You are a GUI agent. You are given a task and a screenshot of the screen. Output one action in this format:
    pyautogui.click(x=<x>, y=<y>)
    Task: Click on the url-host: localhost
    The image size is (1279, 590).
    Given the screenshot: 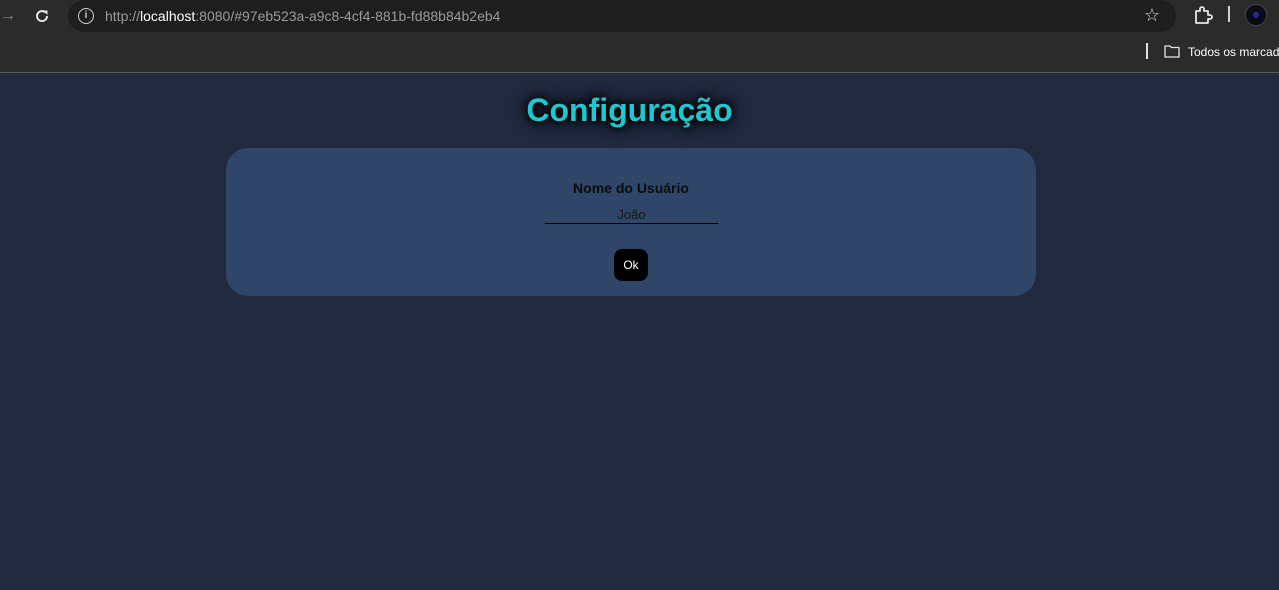 What is the action you would take?
    pyautogui.click(x=168, y=16)
    